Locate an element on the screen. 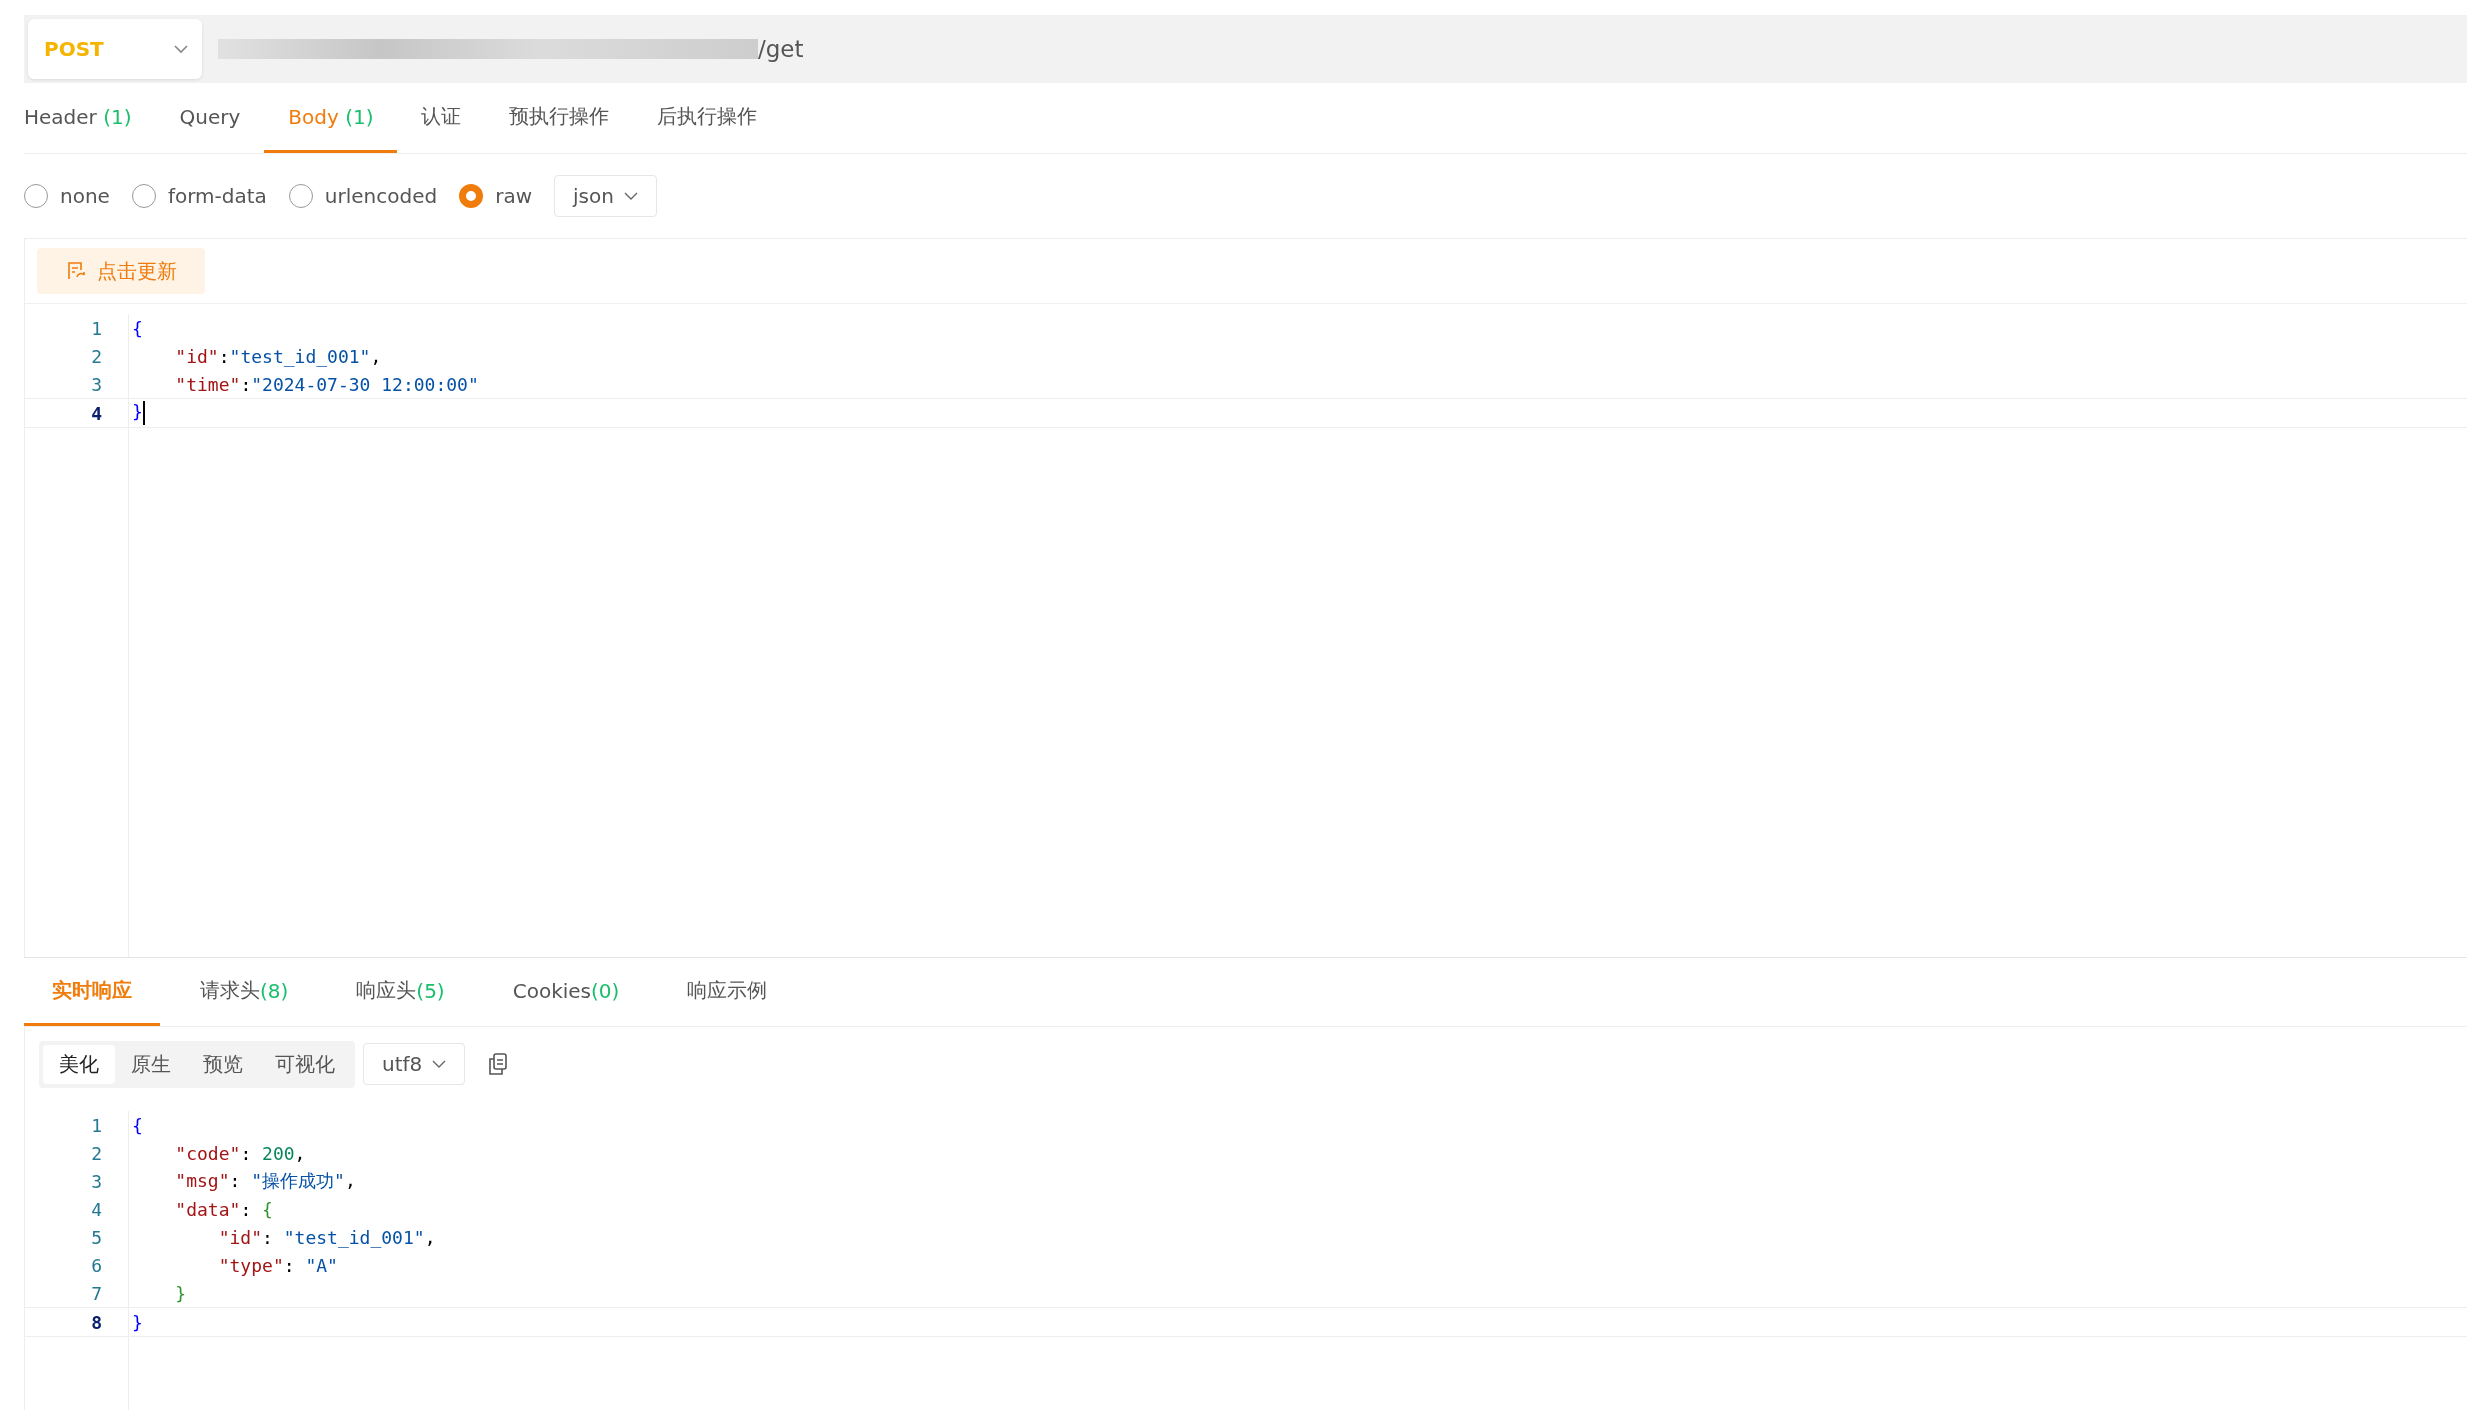 This screenshot has width=2467, height=1410. encoding-dropdown: utf8 is located at coordinates (414, 1064).